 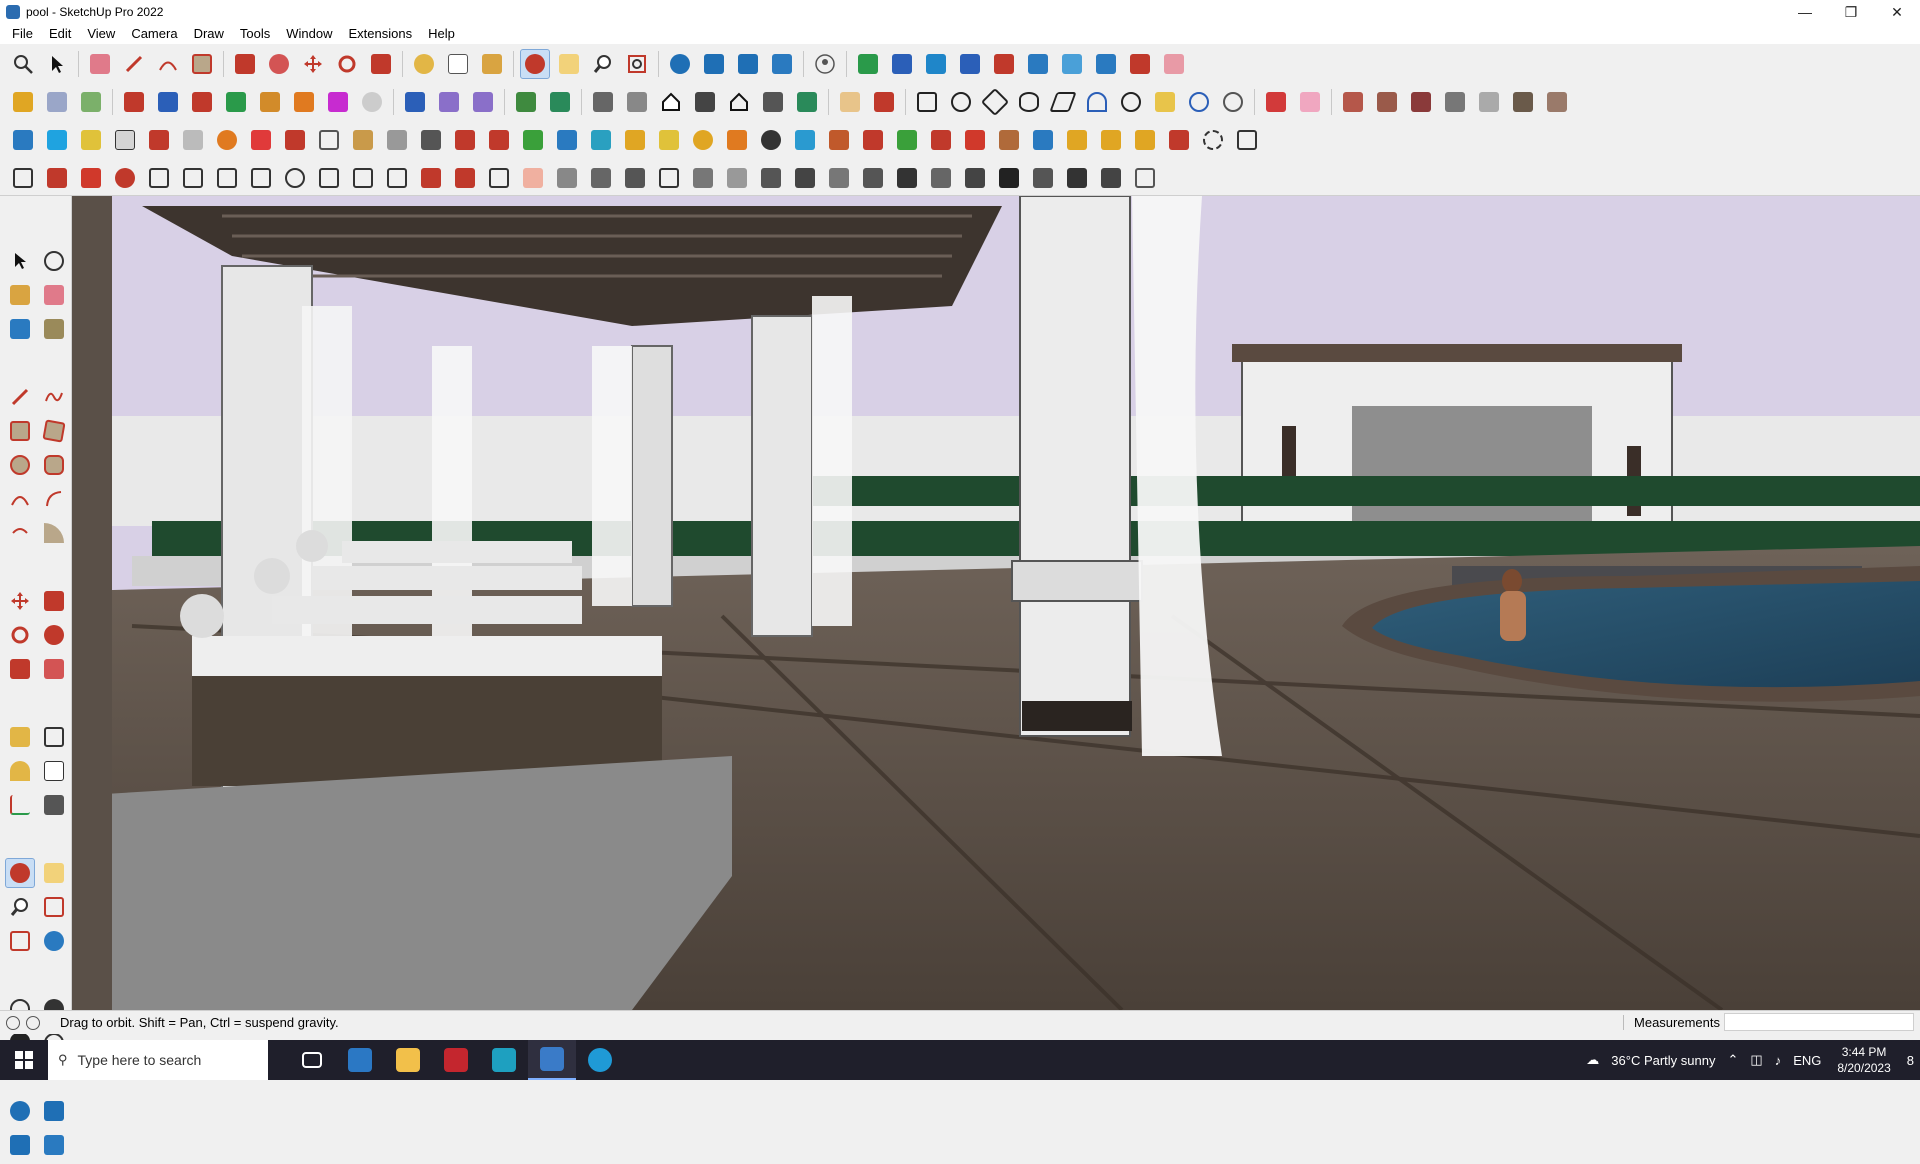 I want to click on curve-tool-21-button, so click(x=907, y=140).